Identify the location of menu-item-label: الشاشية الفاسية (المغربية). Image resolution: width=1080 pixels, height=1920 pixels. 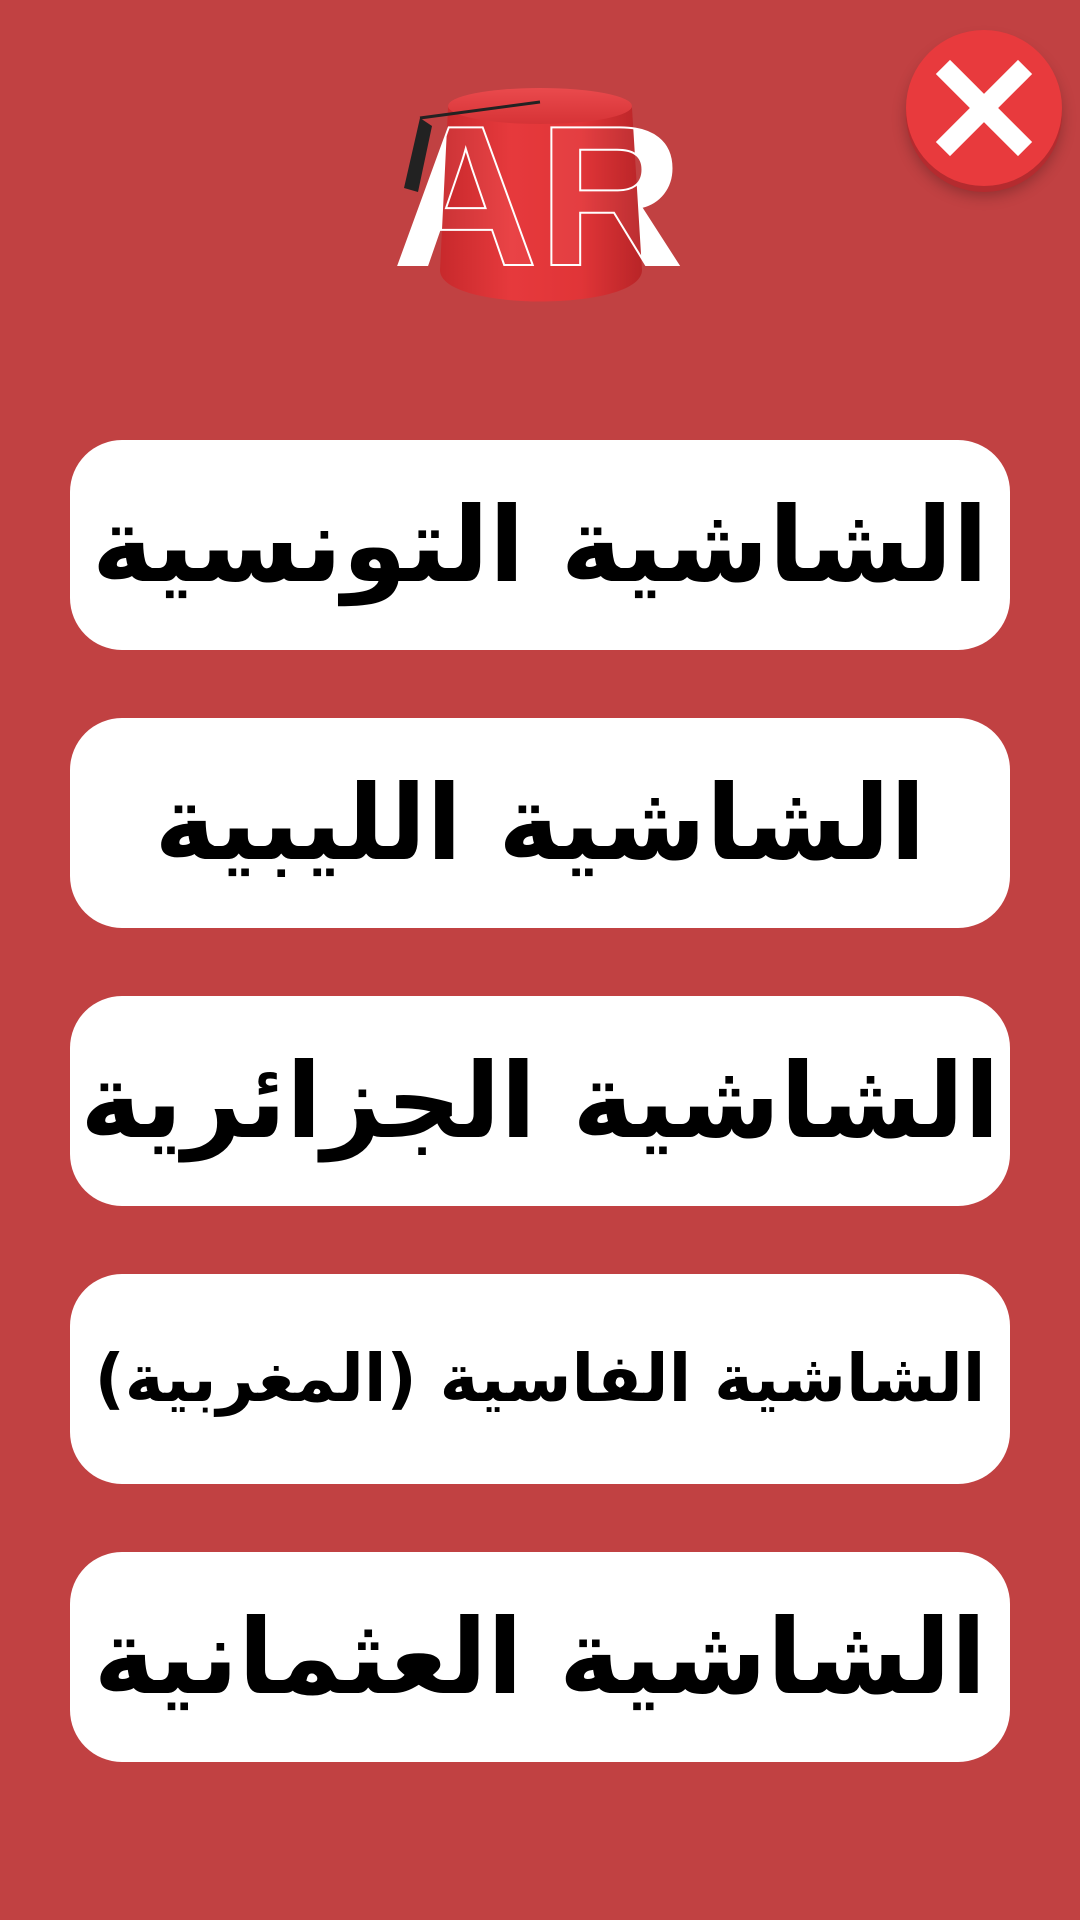
(540, 1378).